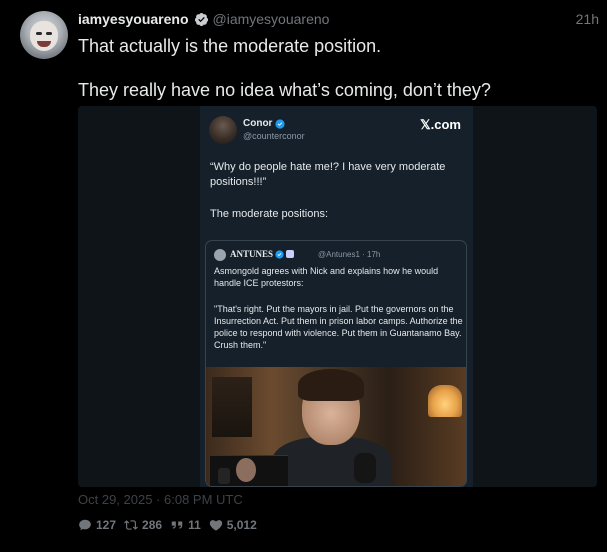 The height and width of the screenshot is (552, 607). I want to click on background-shelf, so click(232, 407).